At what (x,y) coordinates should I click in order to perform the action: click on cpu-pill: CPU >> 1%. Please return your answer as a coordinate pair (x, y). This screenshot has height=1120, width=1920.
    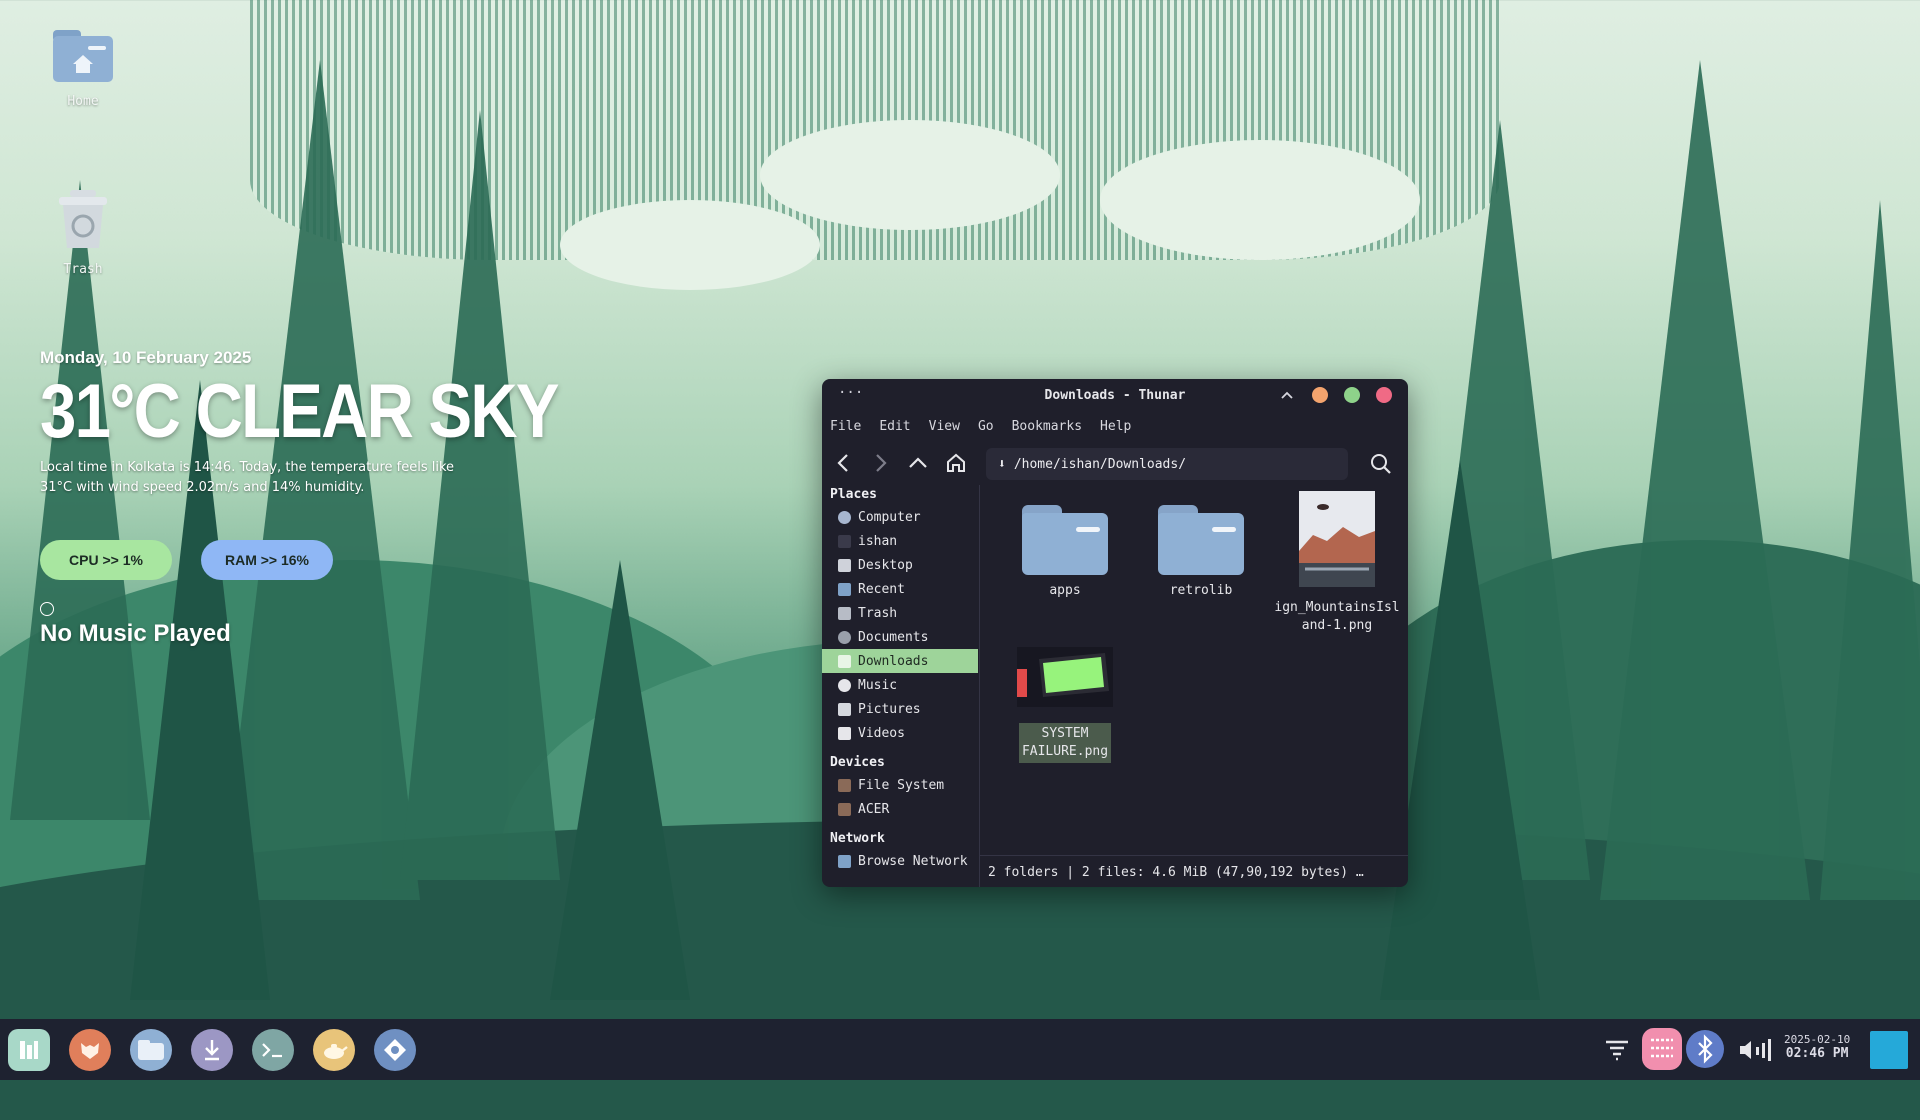
    Looking at the image, I should click on (106, 560).